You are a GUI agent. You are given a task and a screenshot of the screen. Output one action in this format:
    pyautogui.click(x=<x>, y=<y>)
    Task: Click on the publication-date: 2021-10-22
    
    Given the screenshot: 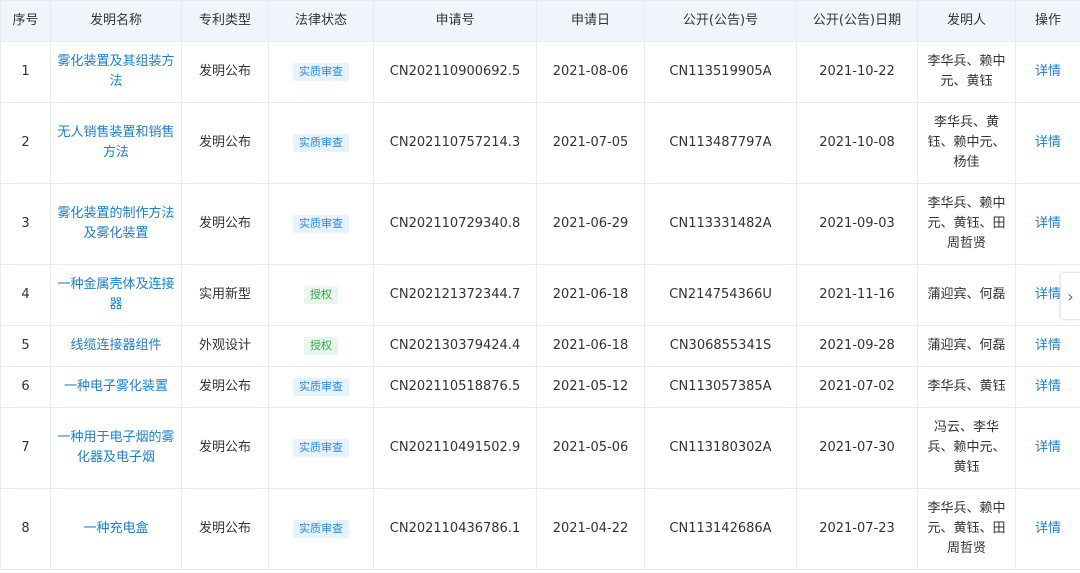 What is the action you would take?
    pyautogui.click(x=857, y=72)
    